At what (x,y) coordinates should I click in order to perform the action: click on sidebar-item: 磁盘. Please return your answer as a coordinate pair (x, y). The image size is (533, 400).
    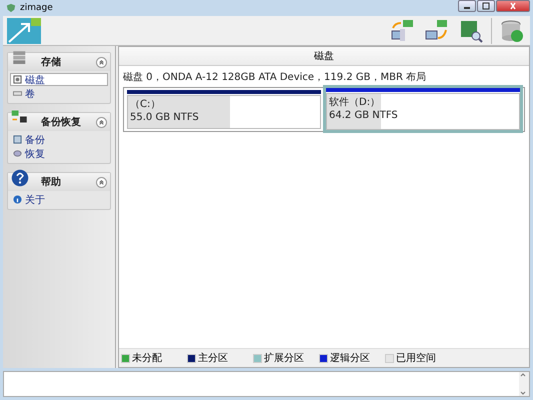
    Looking at the image, I should click on (59, 79).